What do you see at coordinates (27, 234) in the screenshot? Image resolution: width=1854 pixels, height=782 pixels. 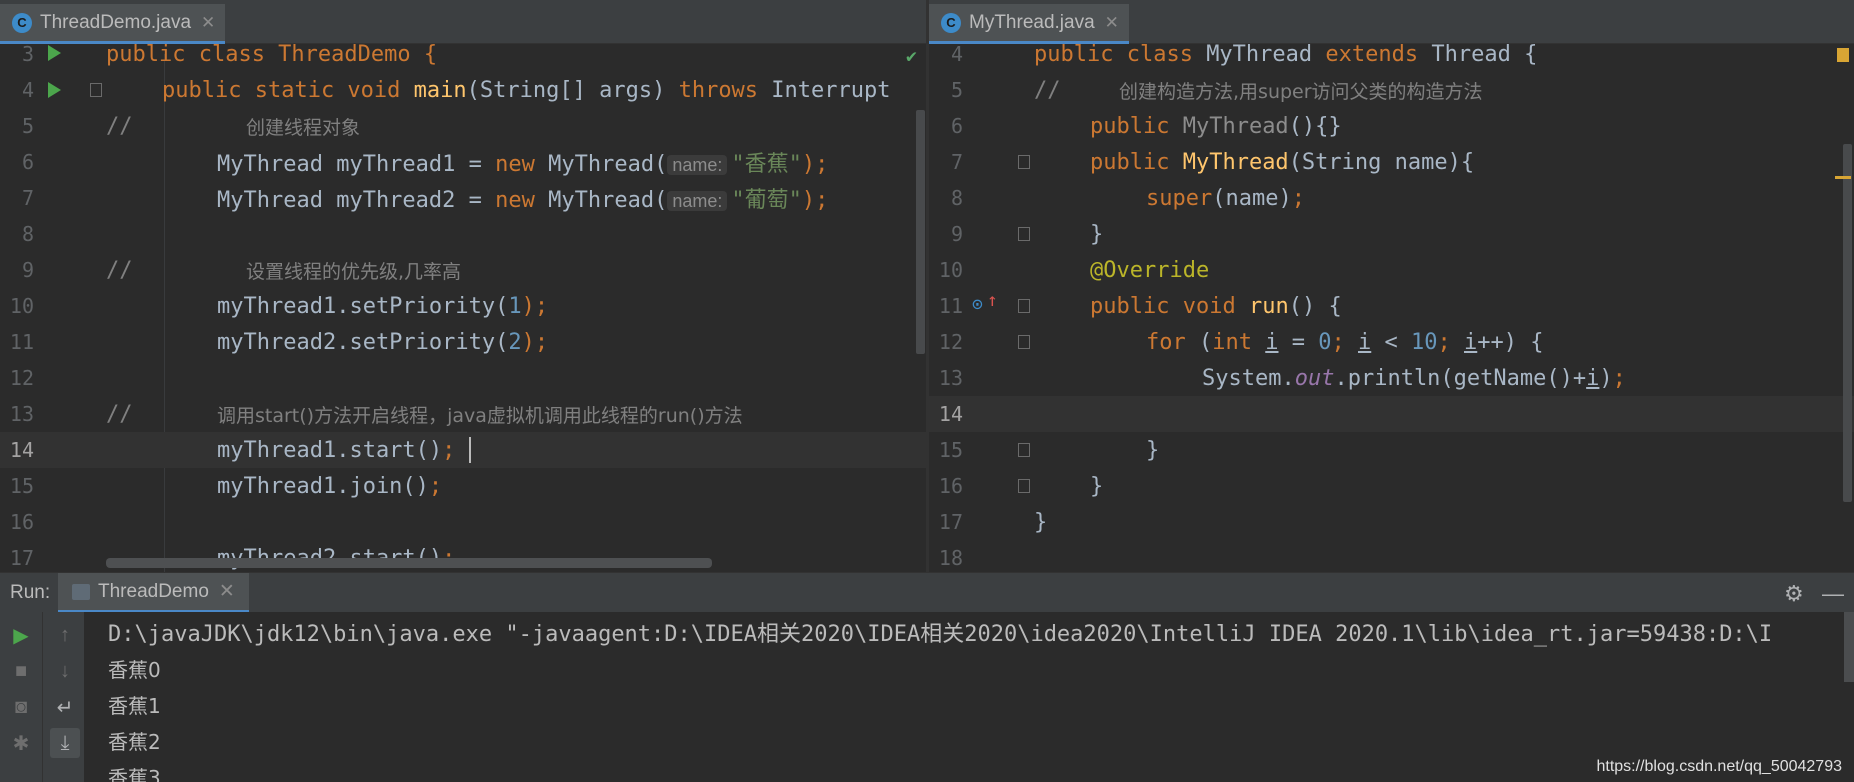 I see `code-line: 8` at bounding box center [27, 234].